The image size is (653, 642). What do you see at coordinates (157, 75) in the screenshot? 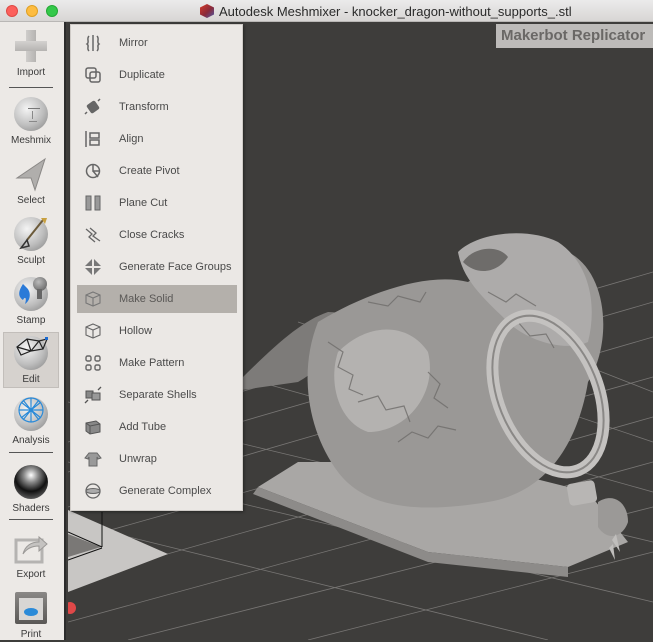
I see `menu-item-duplicate: Duplicate` at bounding box center [157, 75].